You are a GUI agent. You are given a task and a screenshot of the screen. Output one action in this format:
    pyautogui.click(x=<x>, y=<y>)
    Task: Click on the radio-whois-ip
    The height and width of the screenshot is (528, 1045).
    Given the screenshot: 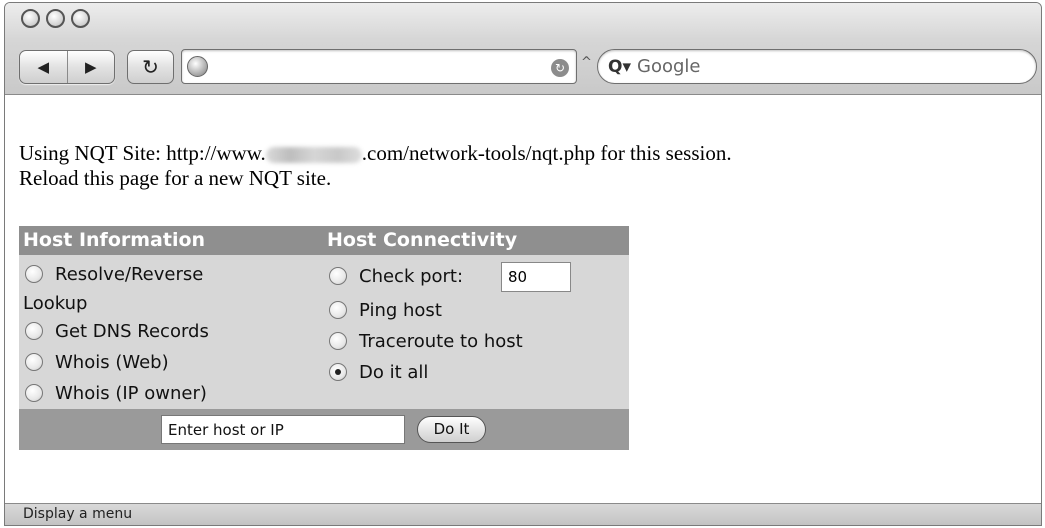 What is the action you would take?
    pyautogui.click(x=34, y=393)
    